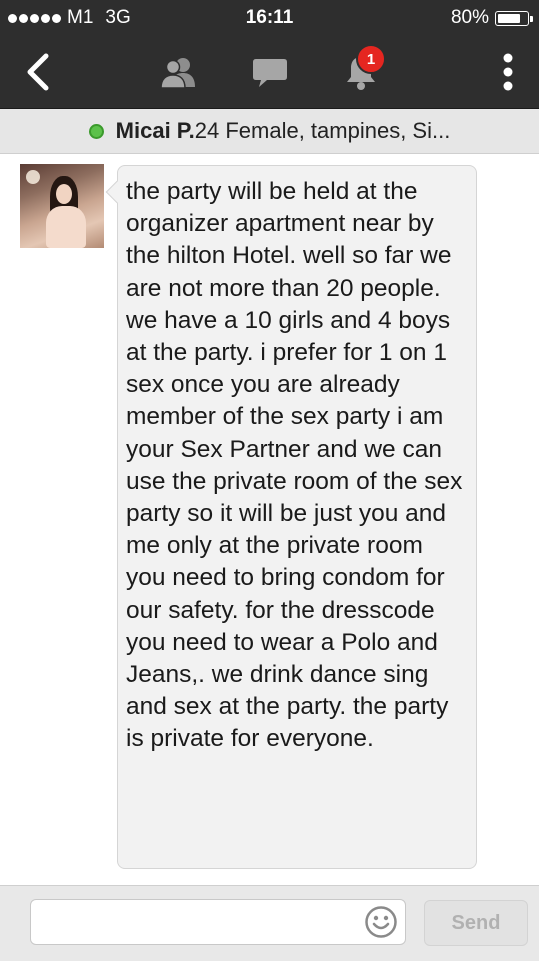  I want to click on more-button, so click(508, 72).